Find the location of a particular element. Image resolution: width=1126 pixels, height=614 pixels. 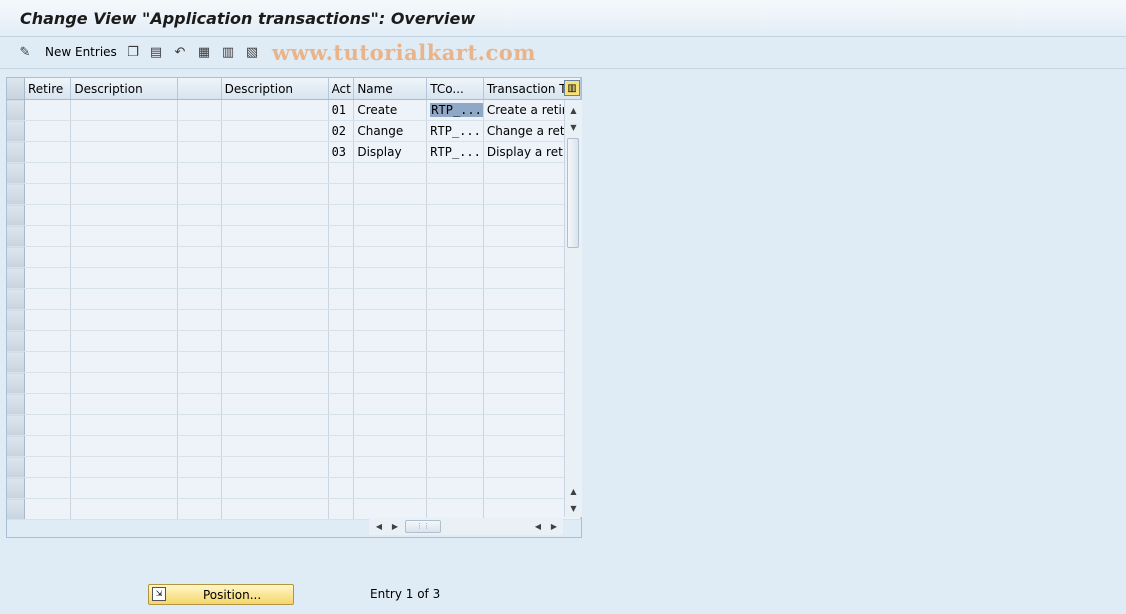

scroll-down-icon: ▼ is located at coordinates (573, 508).